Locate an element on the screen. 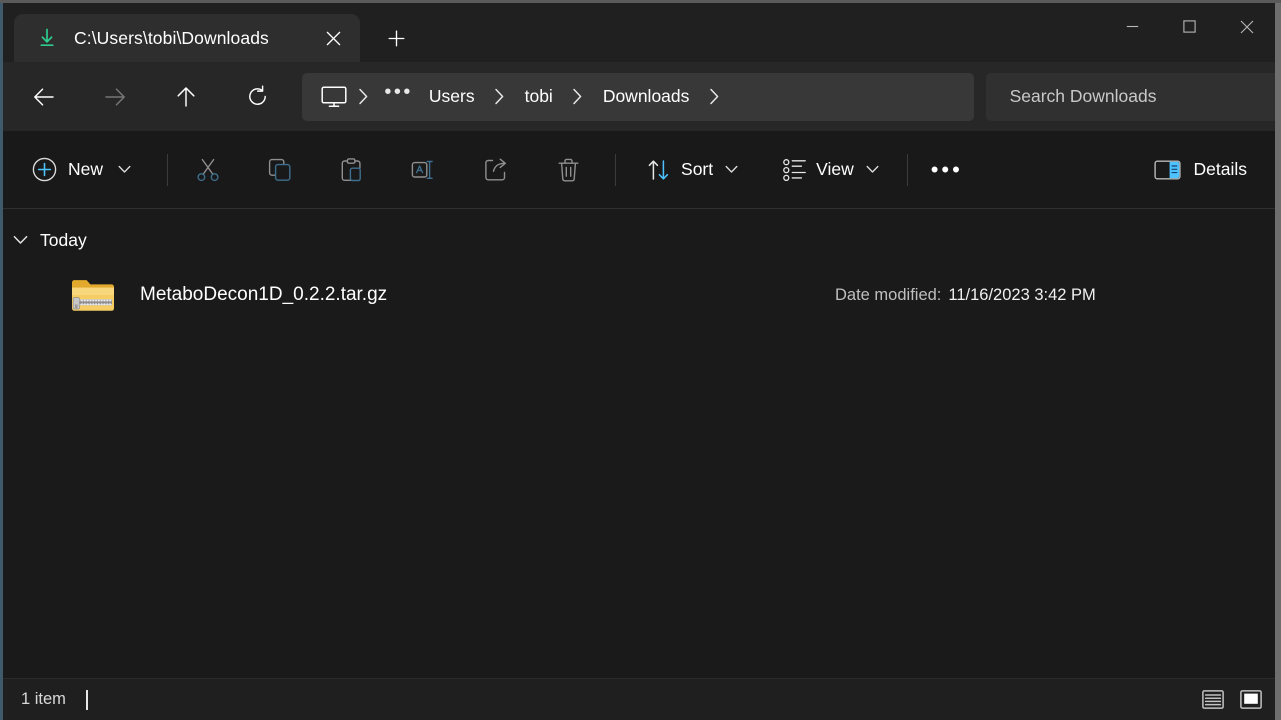 The height and width of the screenshot is (720, 1281). delete-button is located at coordinates (568, 170).